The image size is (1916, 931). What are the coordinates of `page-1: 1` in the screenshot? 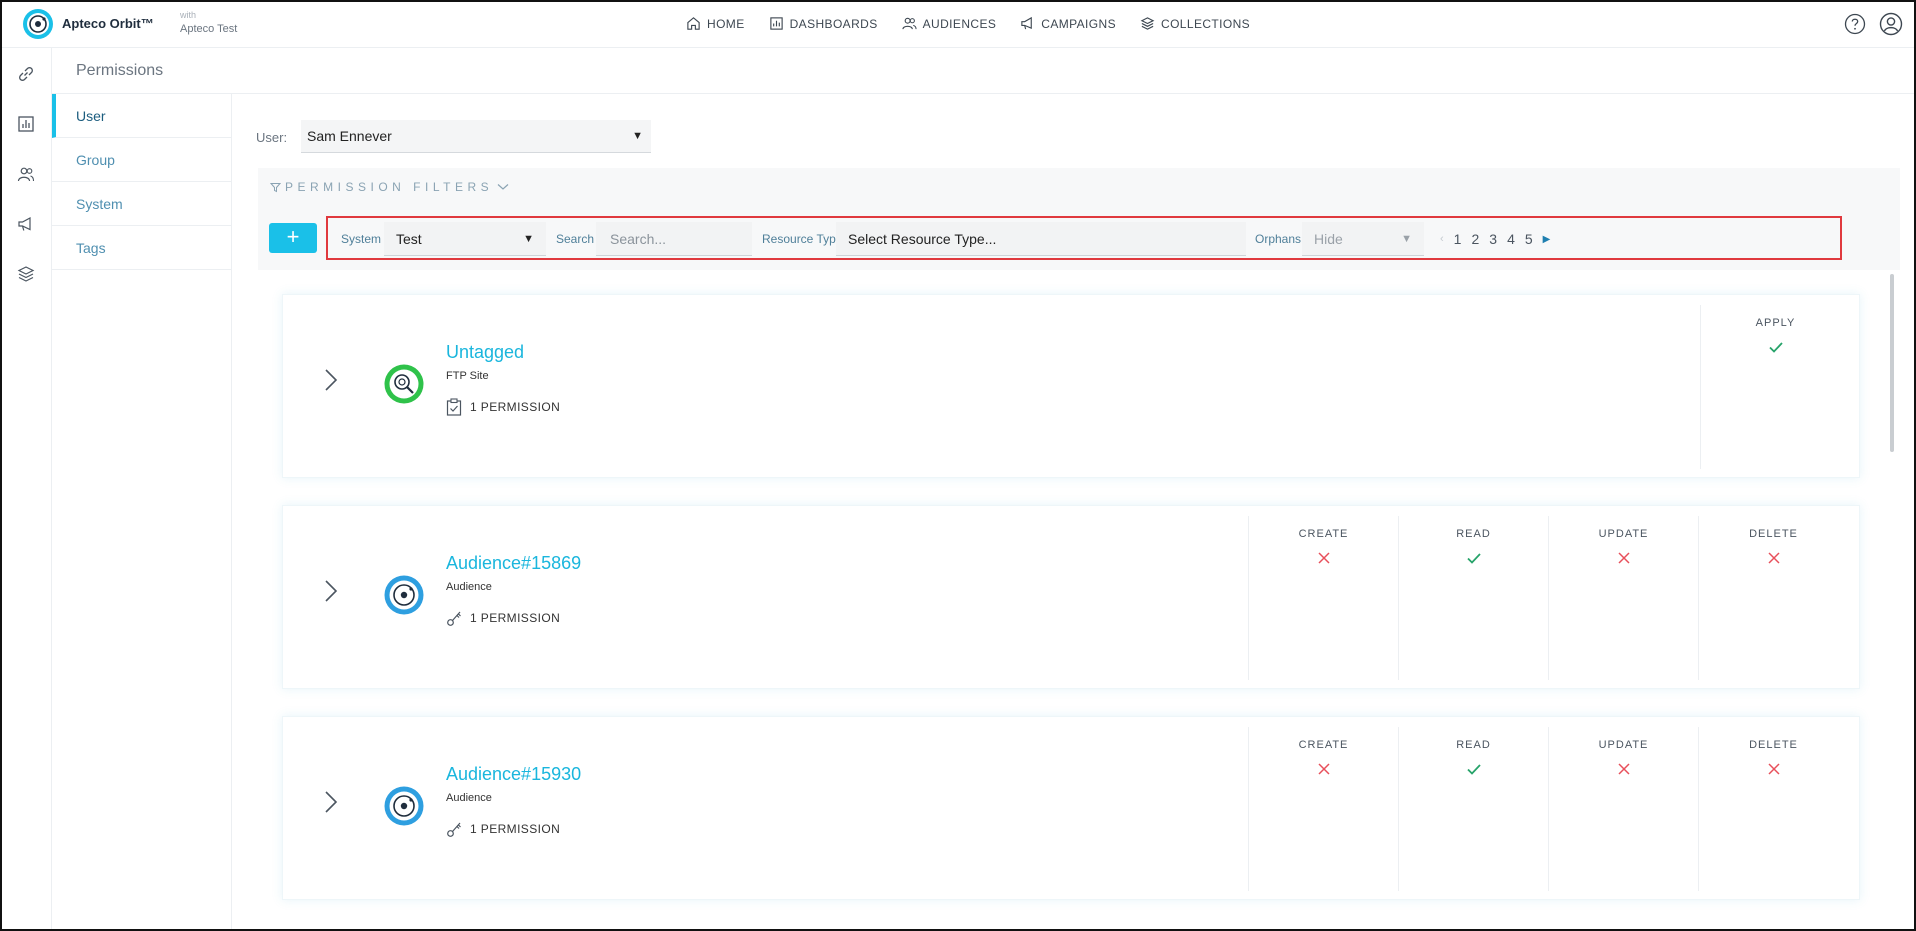 It's located at (1458, 239).